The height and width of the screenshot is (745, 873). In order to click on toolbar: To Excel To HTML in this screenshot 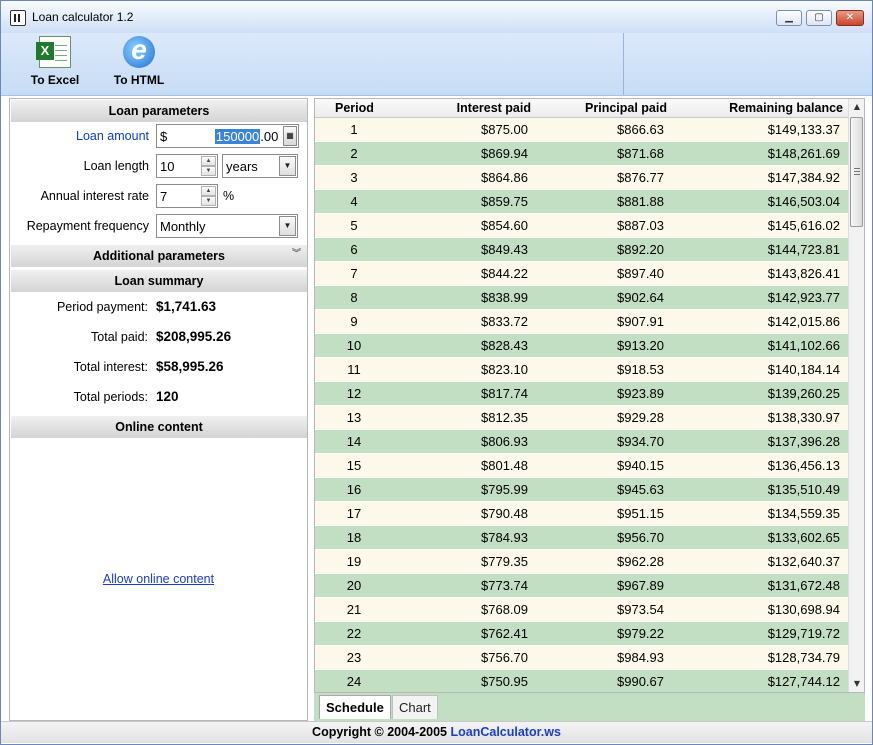, I will do `click(436, 64)`.